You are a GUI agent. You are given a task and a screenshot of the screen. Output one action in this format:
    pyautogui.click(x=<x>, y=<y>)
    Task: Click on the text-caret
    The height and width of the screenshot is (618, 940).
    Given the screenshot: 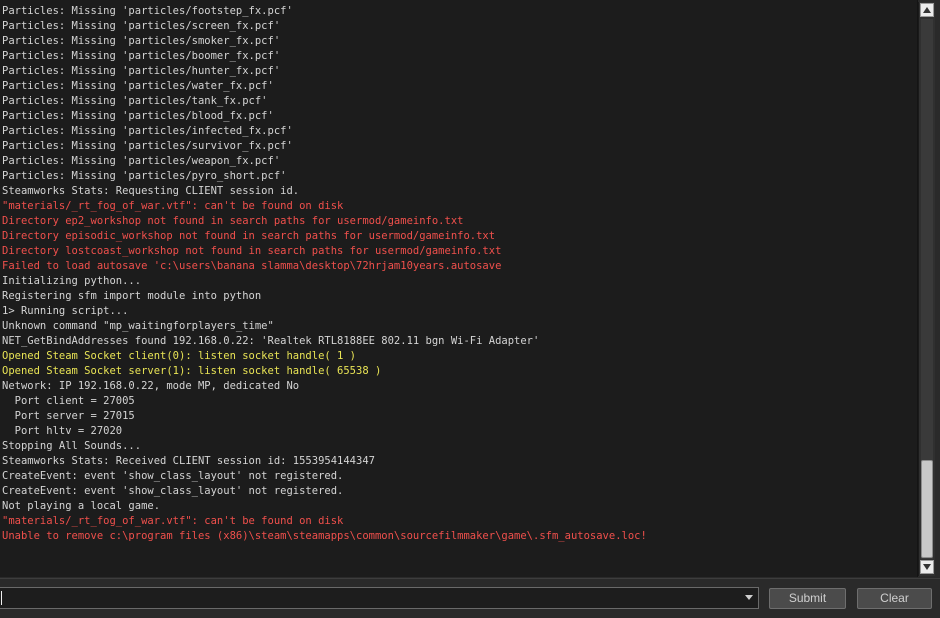 What is the action you would take?
    pyautogui.click(x=1, y=598)
    